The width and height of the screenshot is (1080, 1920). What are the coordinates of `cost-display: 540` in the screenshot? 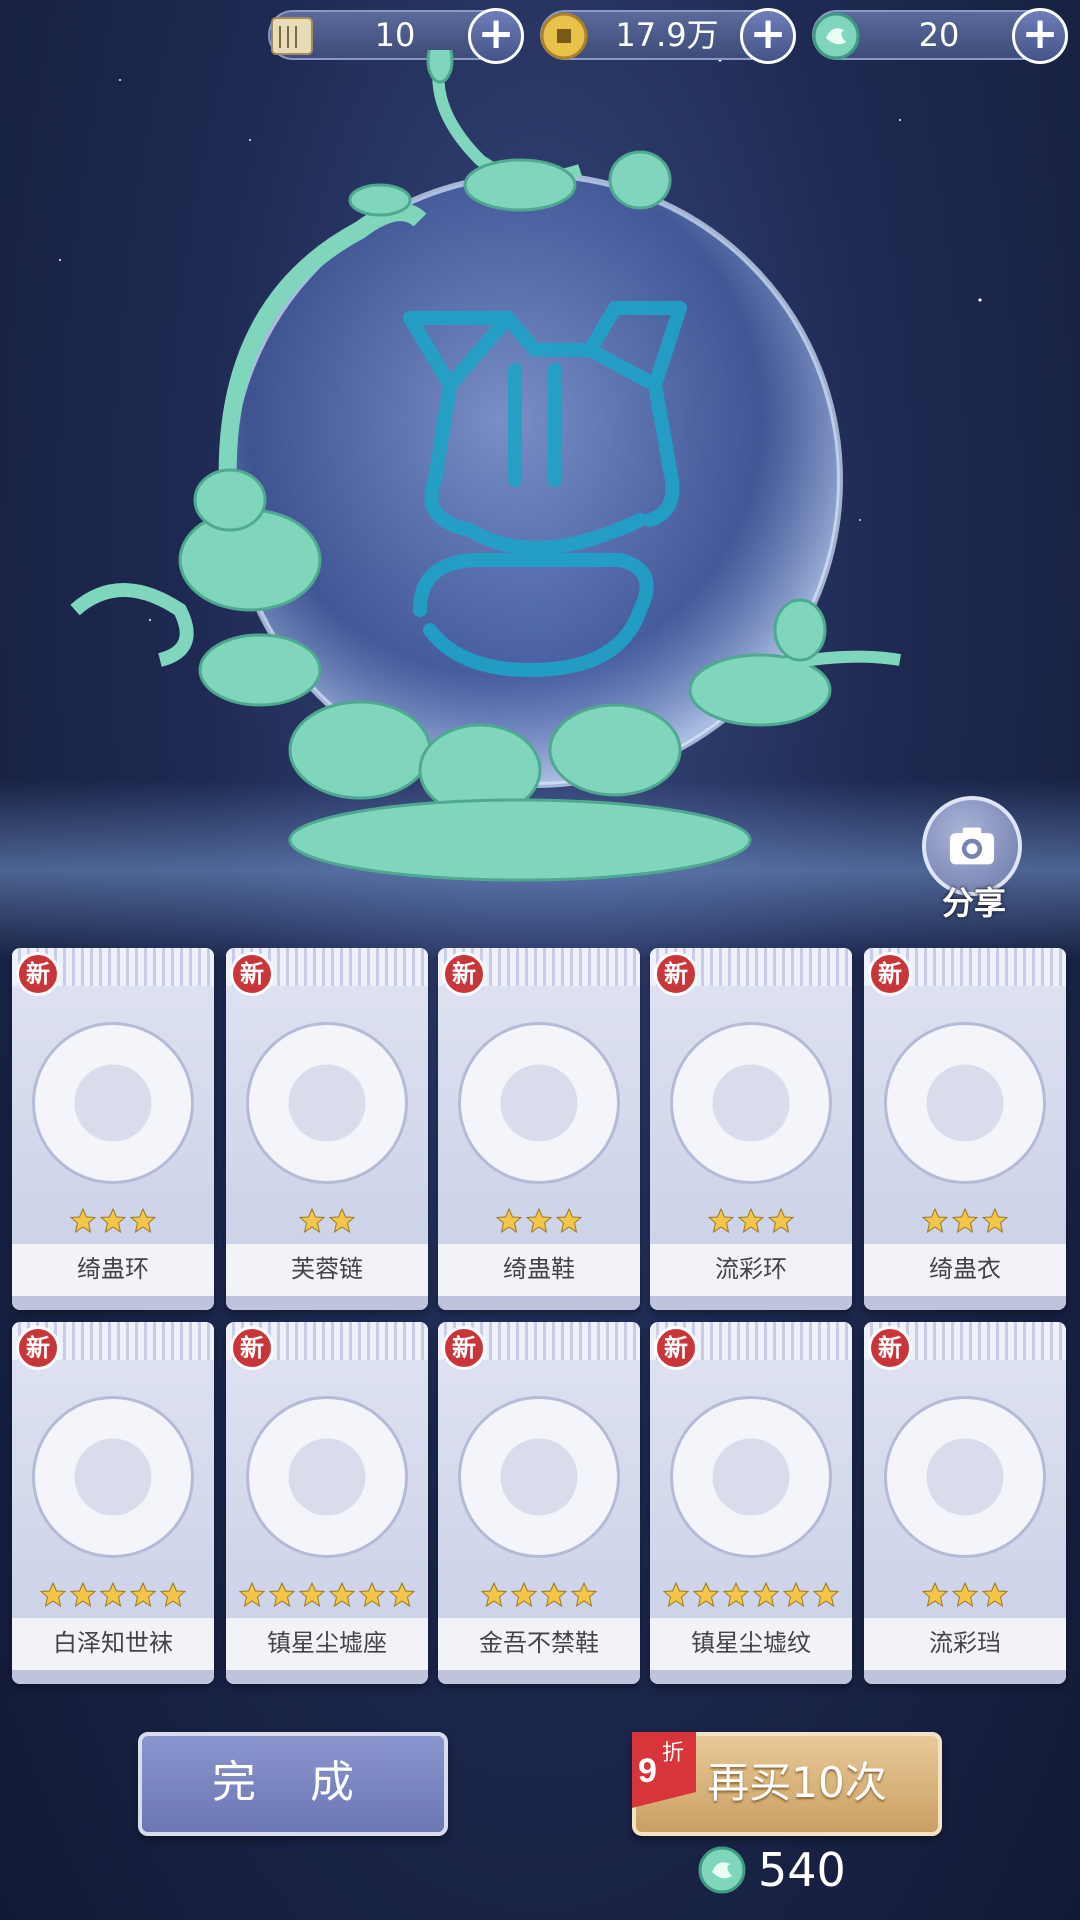 It's located at (799, 1870).